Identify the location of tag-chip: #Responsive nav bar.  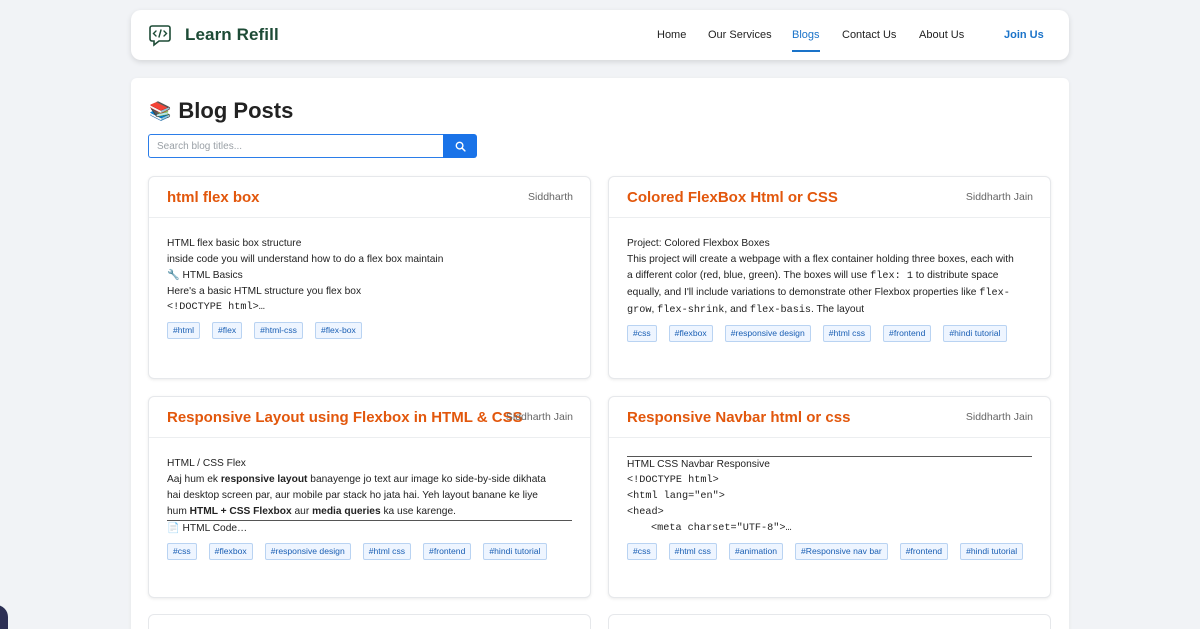
(841, 551).